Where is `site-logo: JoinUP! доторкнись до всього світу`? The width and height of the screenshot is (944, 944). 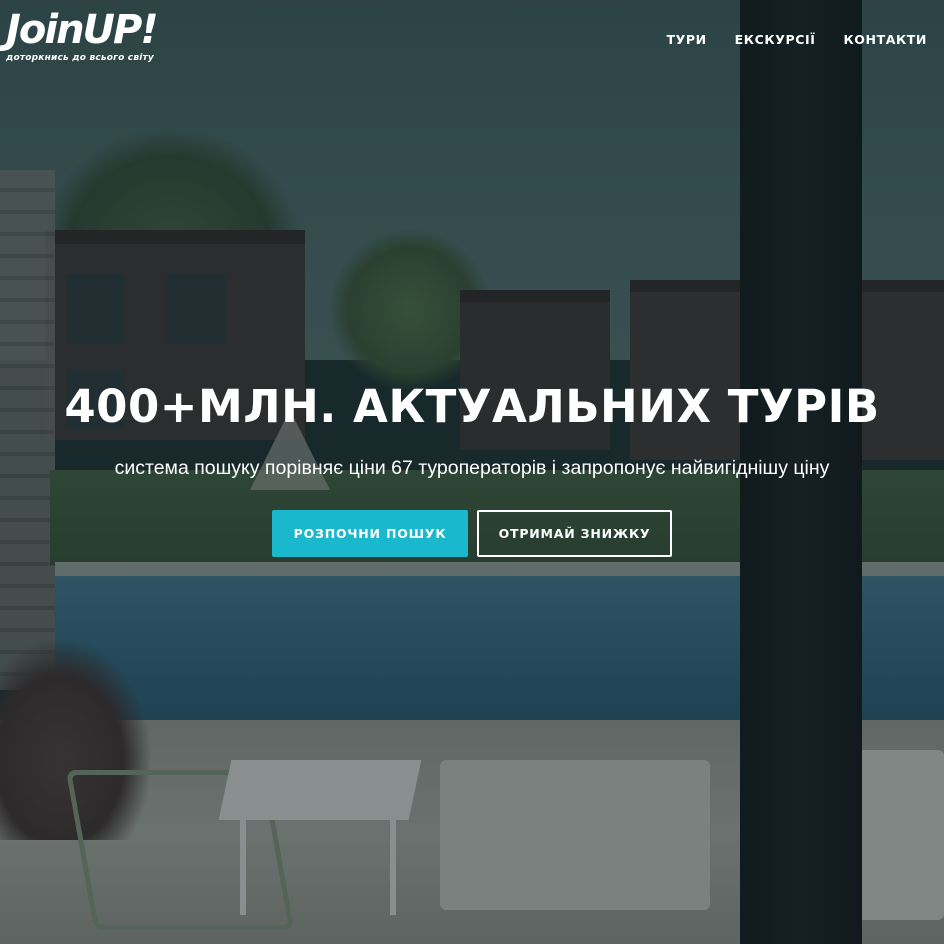 site-logo: JoinUP! доторкнись до всього світу is located at coordinates (82, 38).